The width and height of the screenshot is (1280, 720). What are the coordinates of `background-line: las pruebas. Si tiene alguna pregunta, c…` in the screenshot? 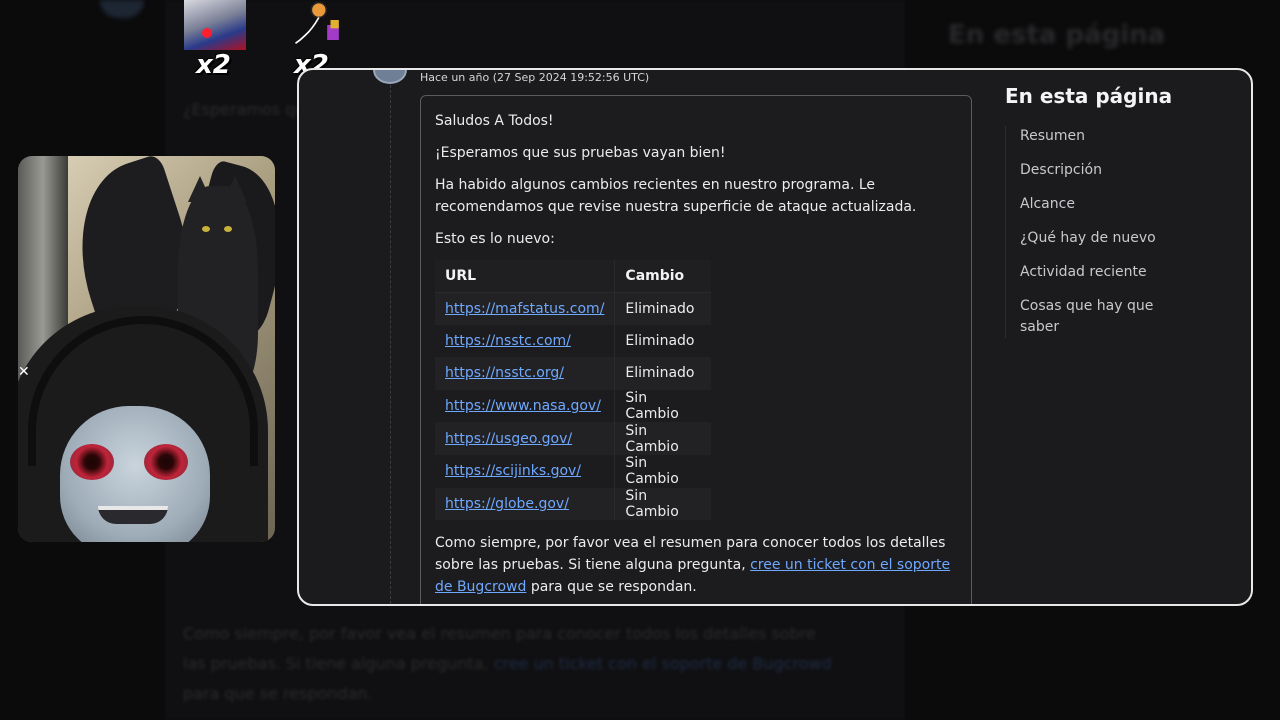 It's located at (507, 663).